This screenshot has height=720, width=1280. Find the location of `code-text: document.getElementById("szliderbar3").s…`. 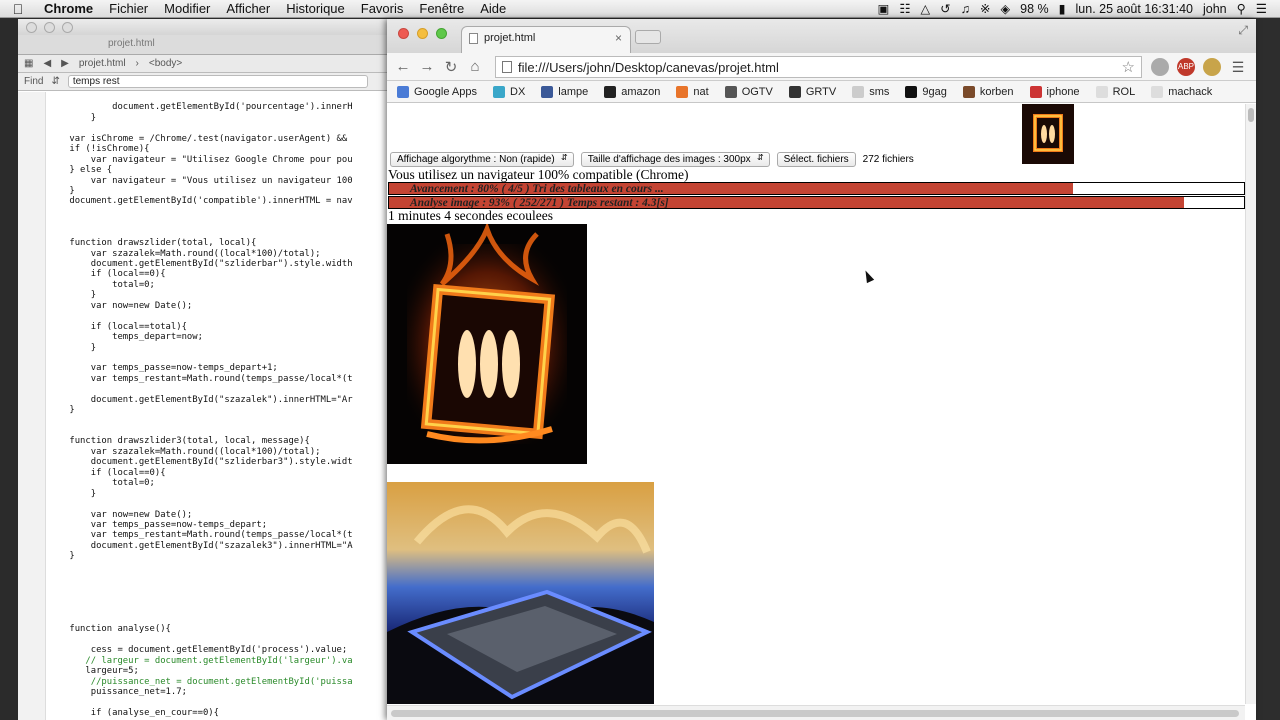

code-text: document.getElementById("szliderbar3").s… is located at coordinates (200, 462).